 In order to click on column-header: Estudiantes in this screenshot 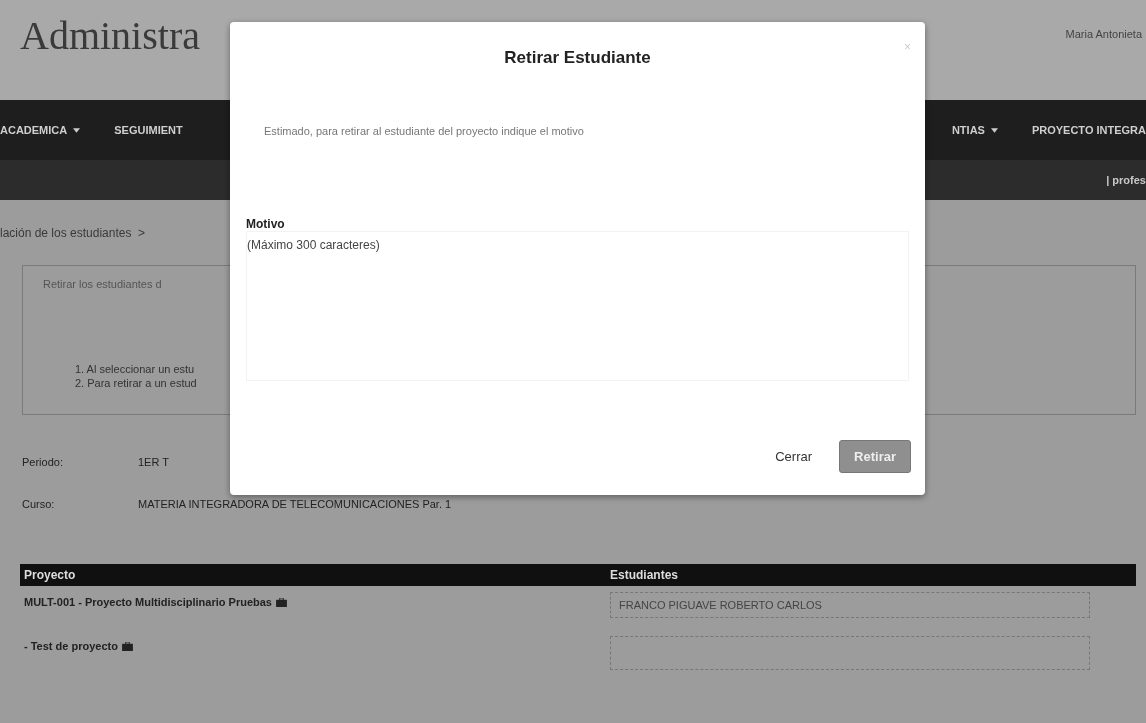, I will do `click(644, 575)`.